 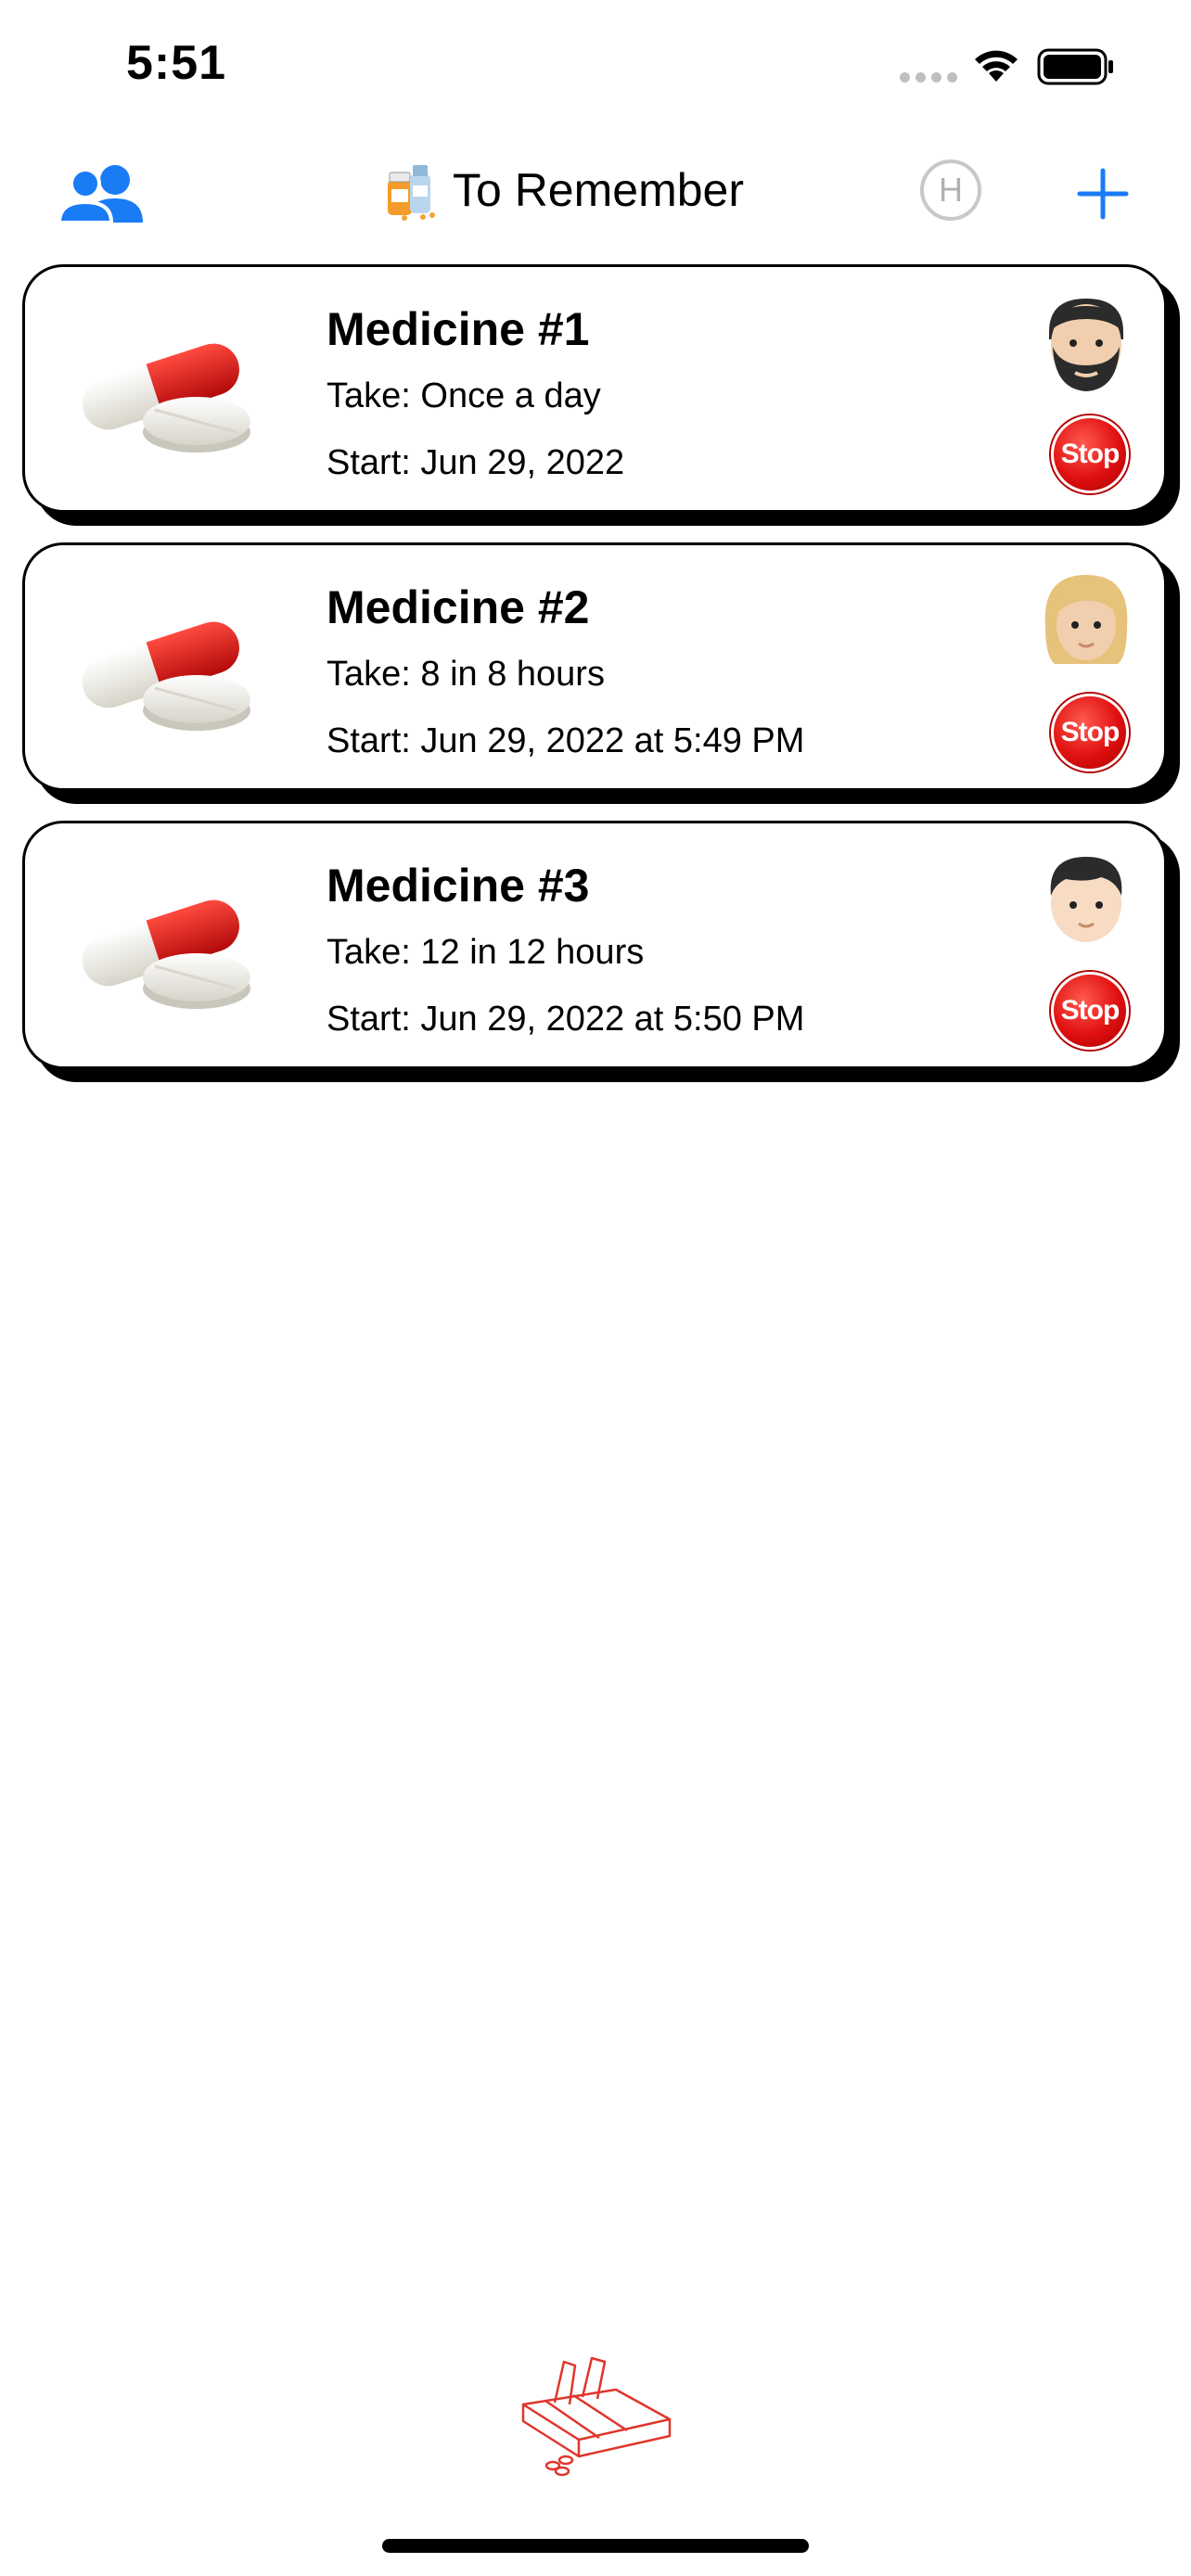 What do you see at coordinates (486, 952) in the screenshot?
I see `medicine-take: Take: 12 in 12 hours` at bounding box center [486, 952].